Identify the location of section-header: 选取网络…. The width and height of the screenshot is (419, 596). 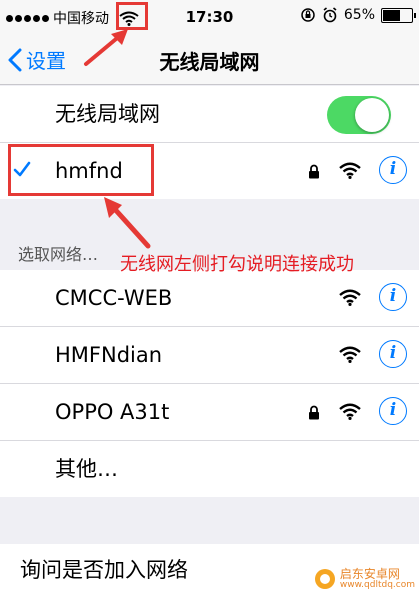
(58, 254).